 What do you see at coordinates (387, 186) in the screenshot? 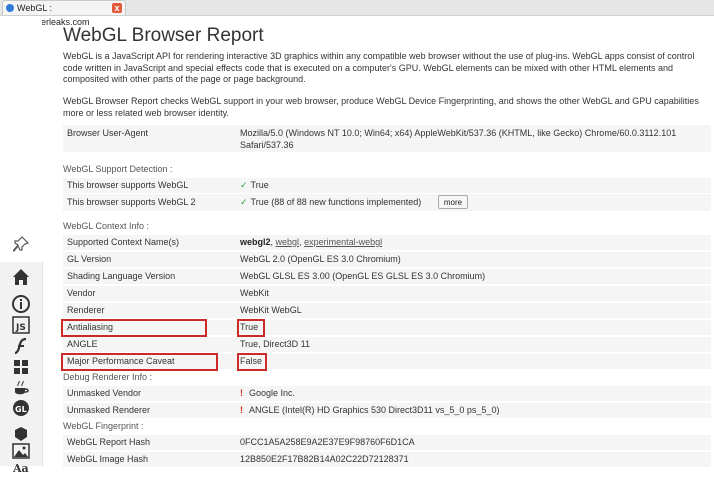
I see `support-row: This browser supports WebGL ✓ True` at bounding box center [387, 186].